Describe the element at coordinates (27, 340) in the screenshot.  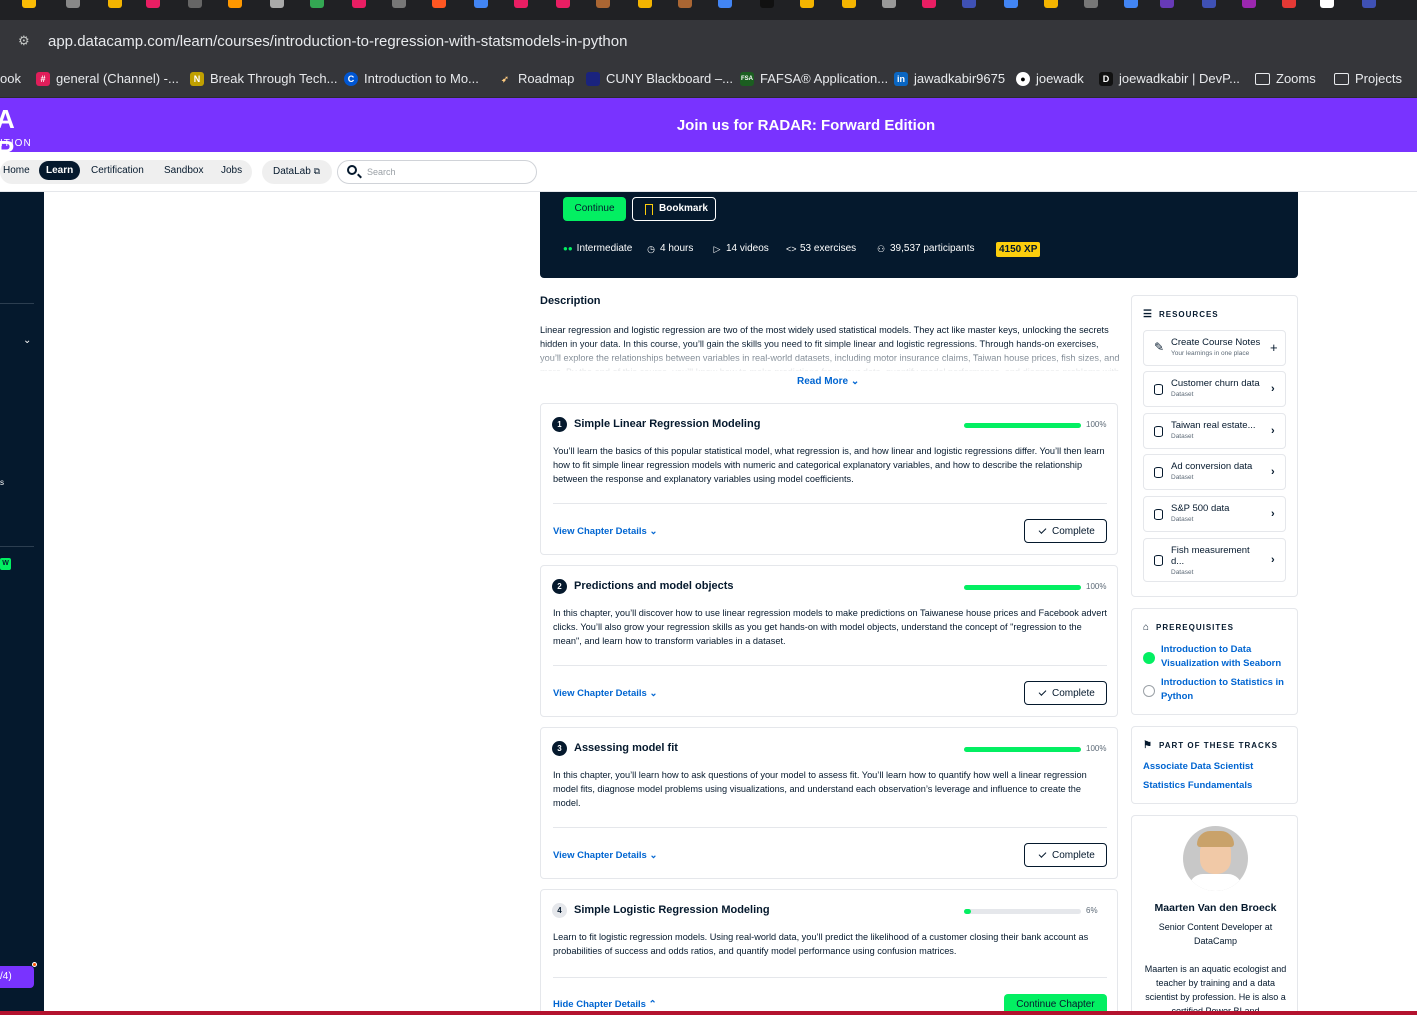
I see `chevron-down-icon: ⌄` at that location.